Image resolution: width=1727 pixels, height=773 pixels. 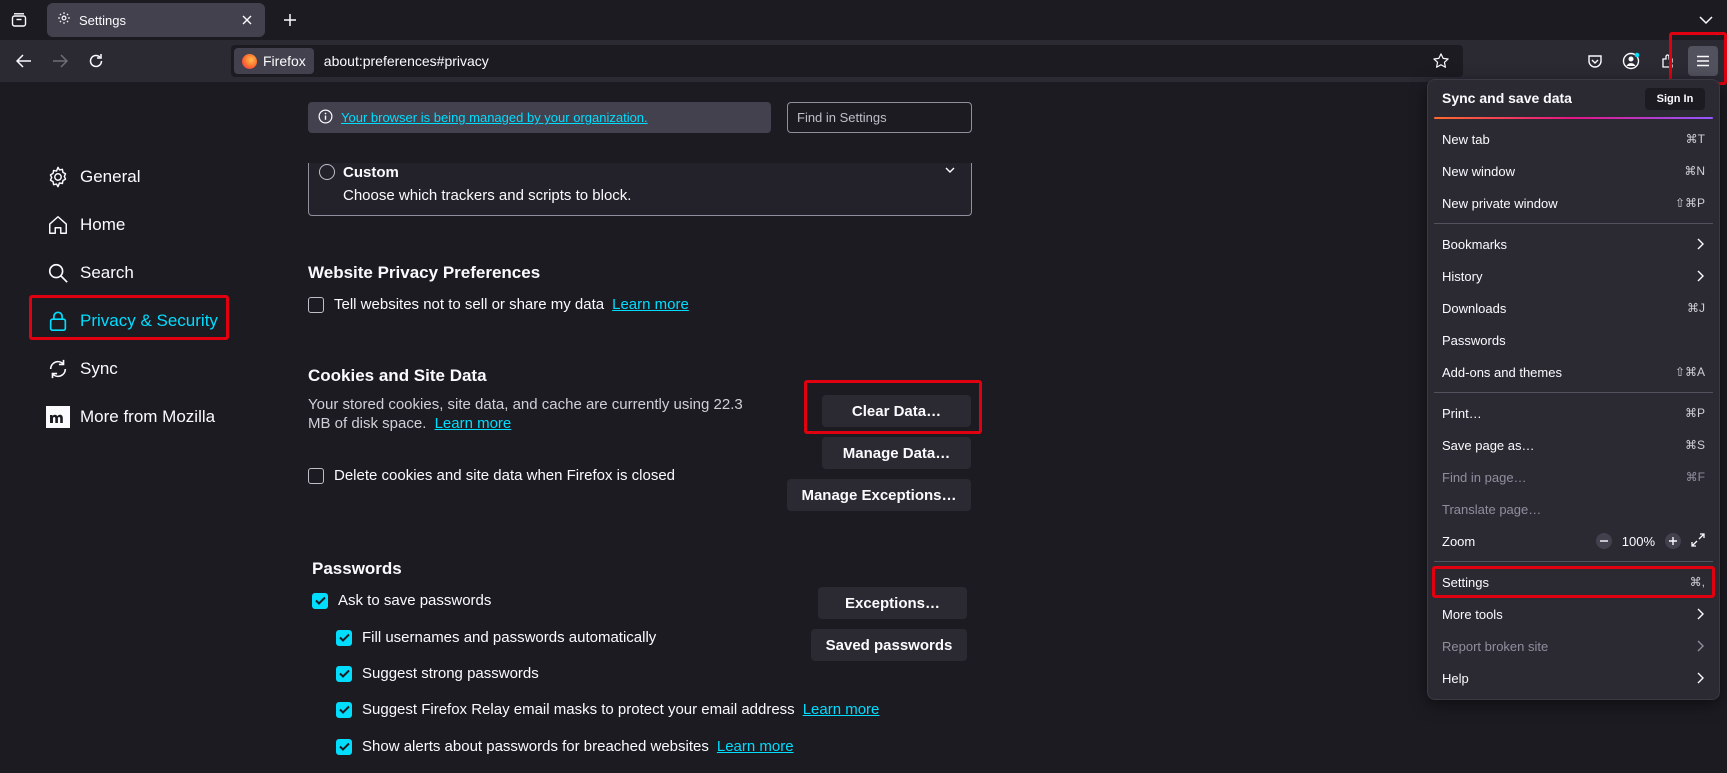 What do you see at coordinates (1697, 582) in the screenshot?
I see `menu-item-shortcut: ⌘,` at bounding box center [1697, 582].